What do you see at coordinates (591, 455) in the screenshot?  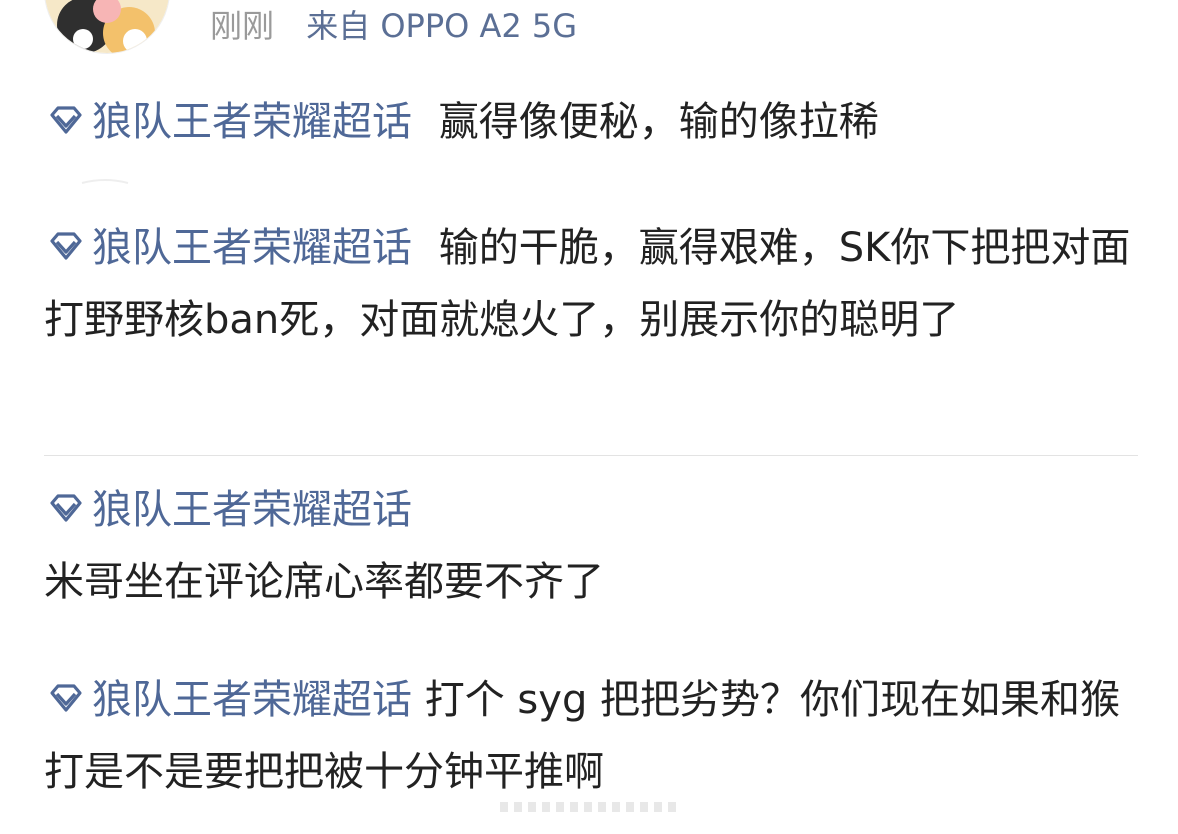 I see `divider` at bounding box center [591, 455].